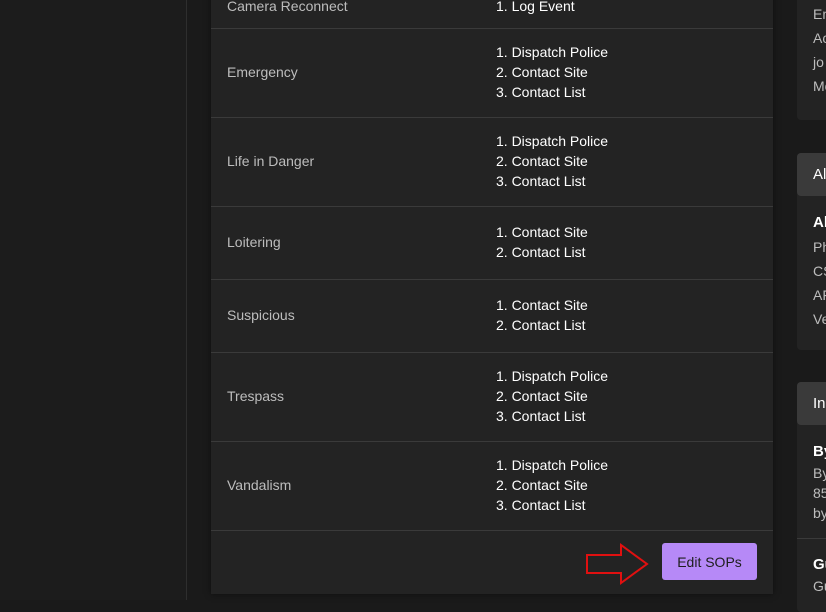  I want to click on card-divider, so click(811, 538).